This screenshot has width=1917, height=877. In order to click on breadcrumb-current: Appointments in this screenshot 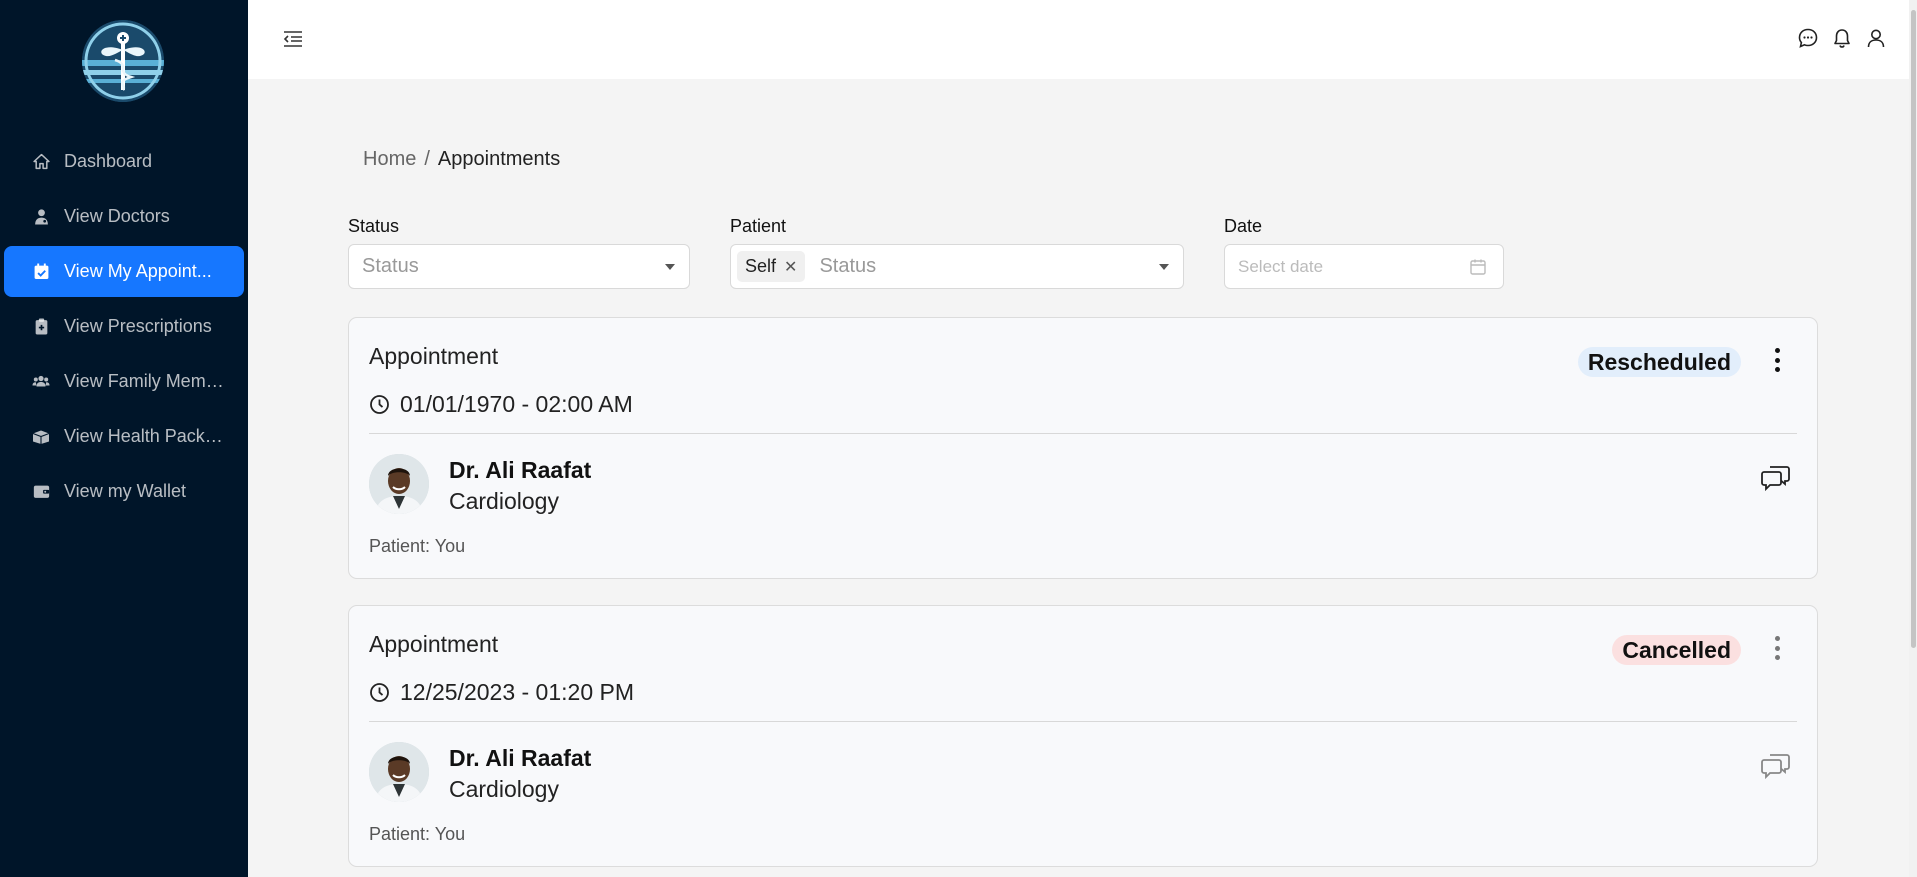, I will do `click(499, 159)`.